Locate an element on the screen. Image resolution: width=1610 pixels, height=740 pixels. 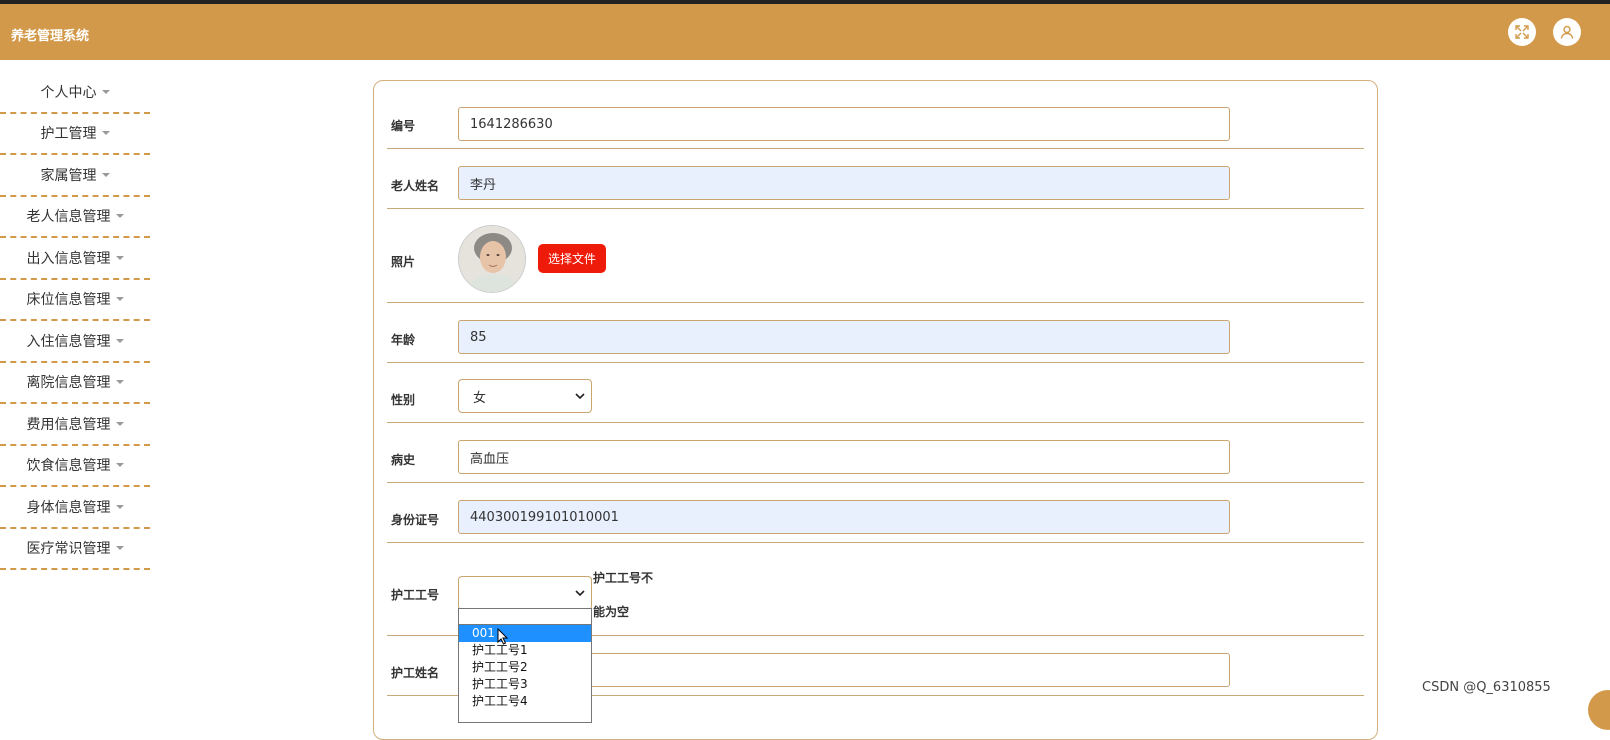
id-label: 编号 is located at coordinates (403, 126).